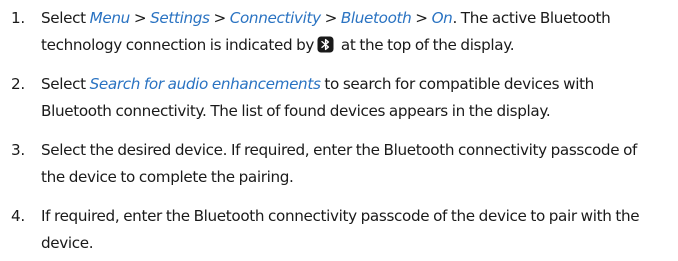  I want to click on bluetooth-icon, so click(325, 44).